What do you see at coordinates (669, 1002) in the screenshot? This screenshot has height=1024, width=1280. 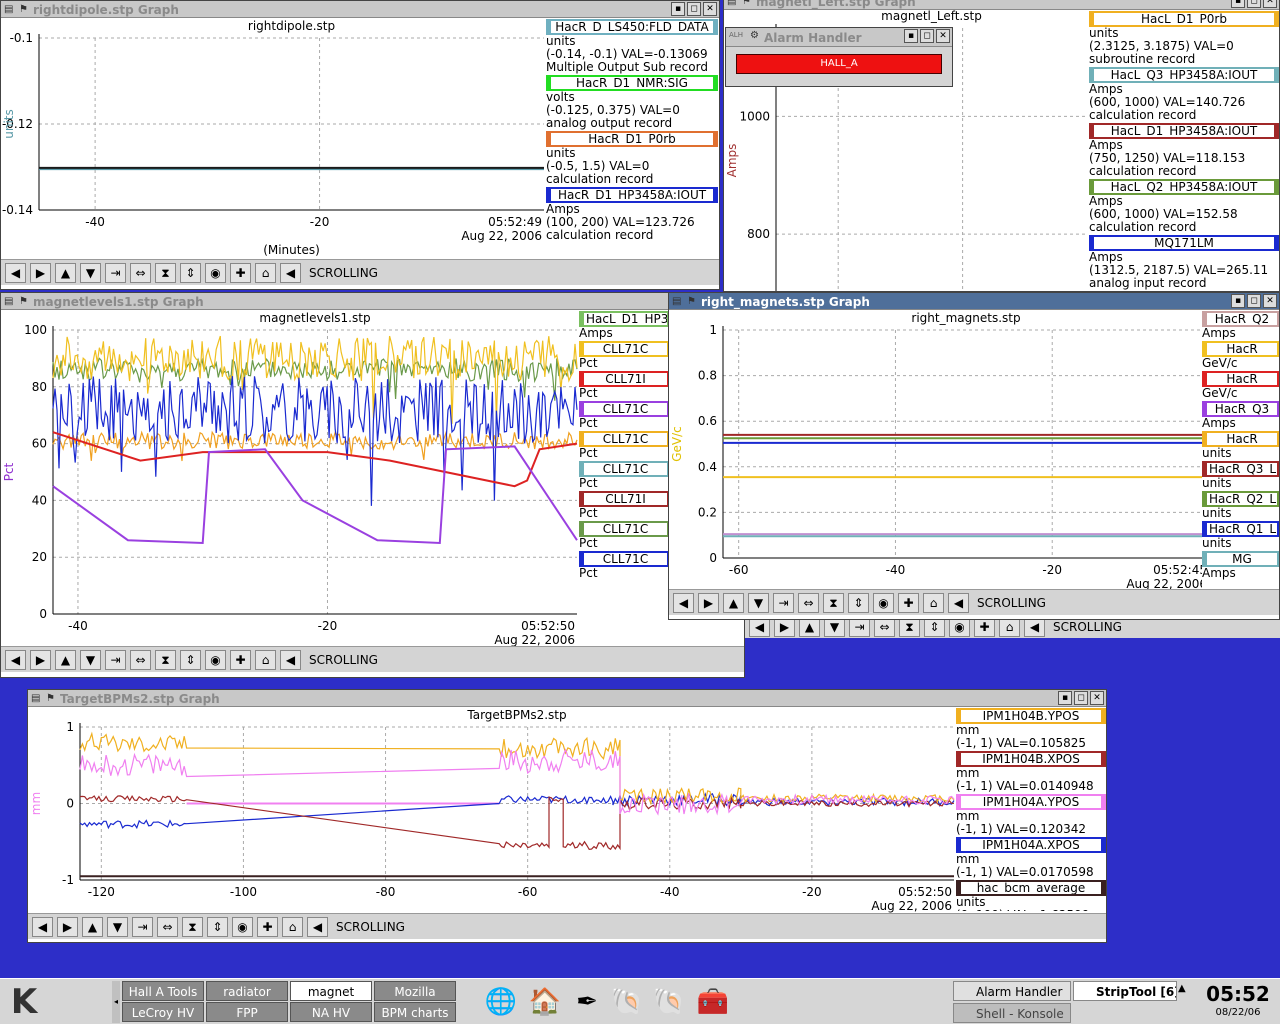 I see `shell-2-icon: 🐚` at bounding box center [669, 1002].